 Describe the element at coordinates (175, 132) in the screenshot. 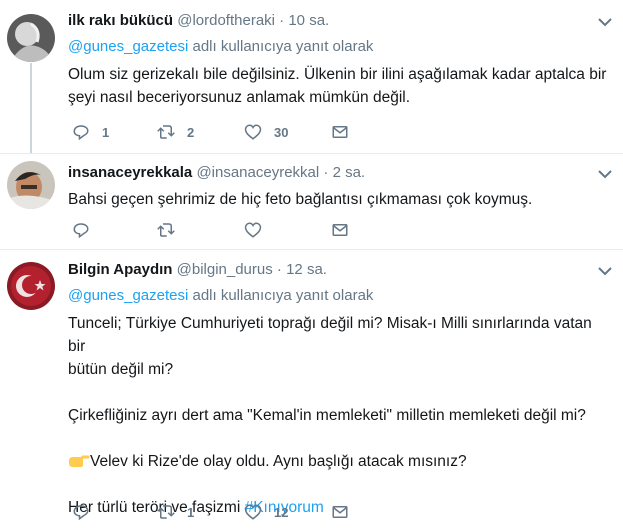

I see `retweet-button: 2` at that location.